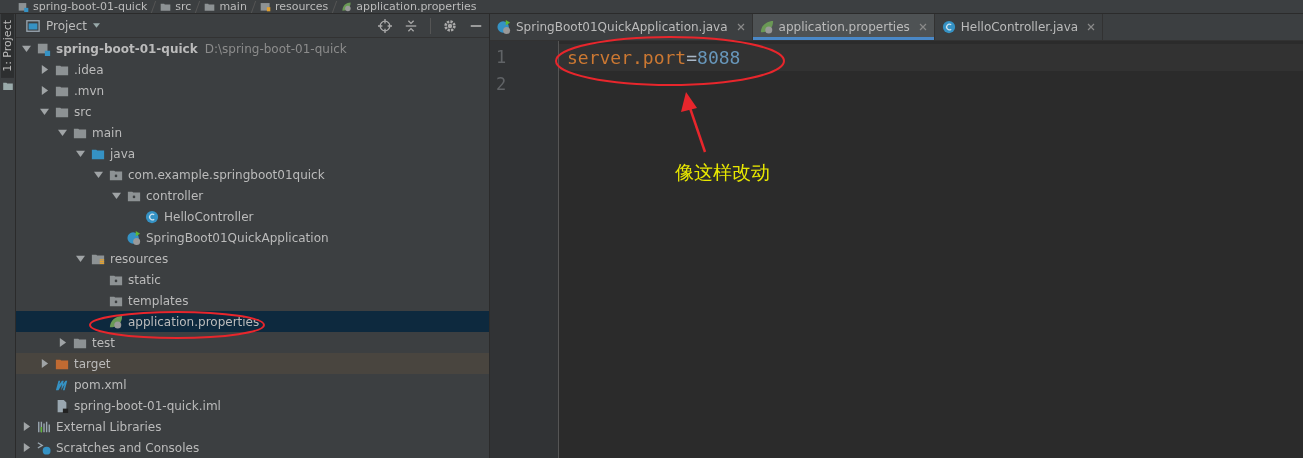 This screenshot has width=1303, height=458. Describe the element at coordinates (252, 405) in the screenshot. I see `tree-item: spring-boot-01-quick.iml` at that location.